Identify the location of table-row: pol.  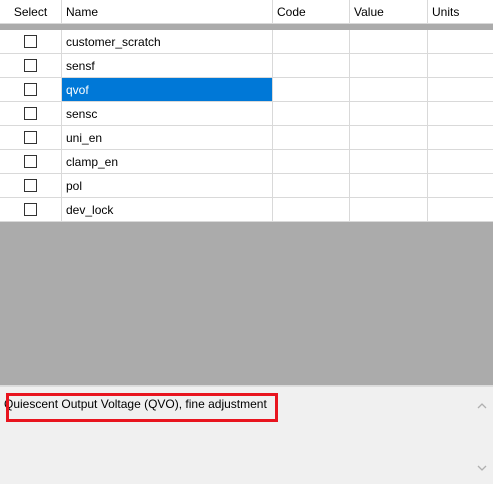
(246, 186).